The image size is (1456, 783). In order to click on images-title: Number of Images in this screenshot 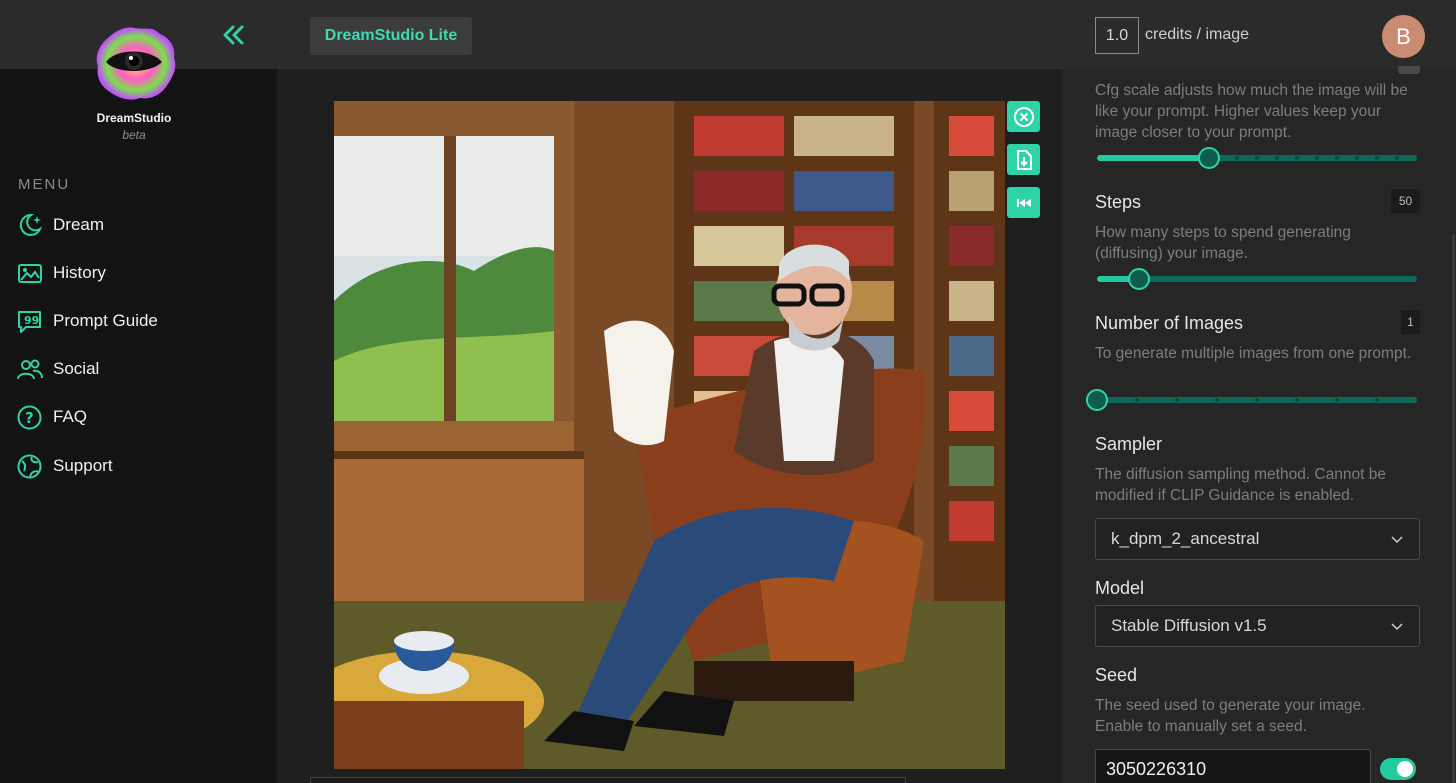, I will do `click(1169, 323)`.